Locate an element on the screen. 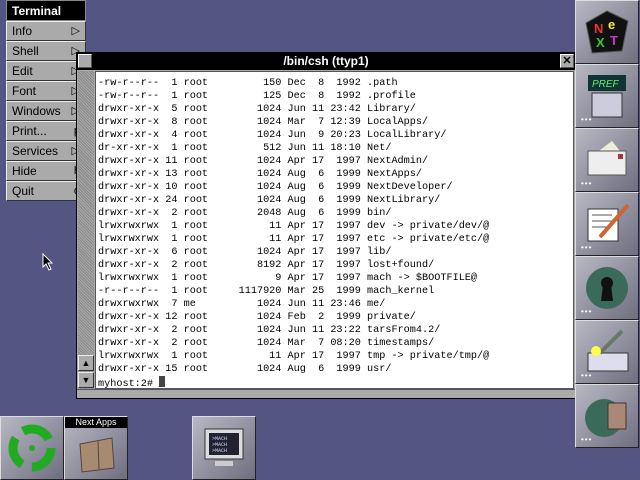 The height and width of the screenshot is (480, 640). vertical-scrollbar: ▲ ▼ is located at coordinates (86, 230).